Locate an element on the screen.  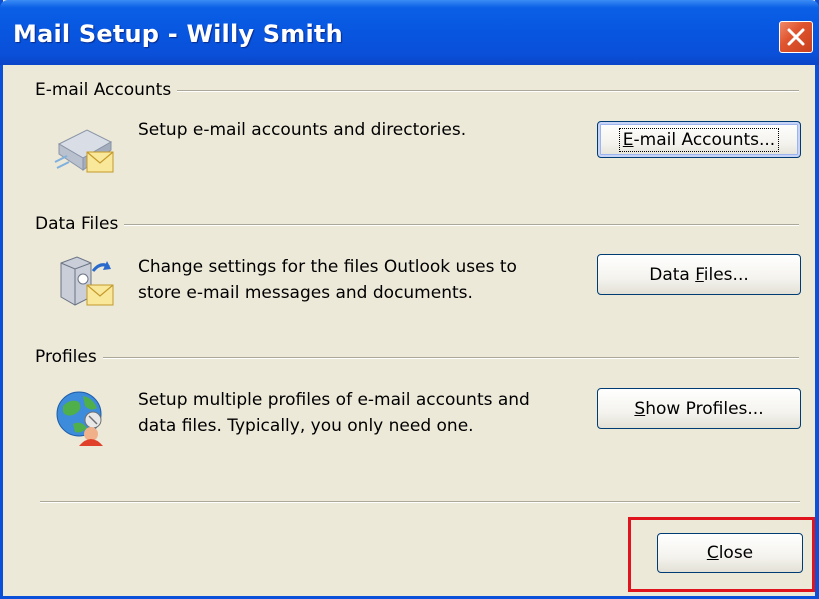
close-button-label: Close is located at coordinates (730, 553).